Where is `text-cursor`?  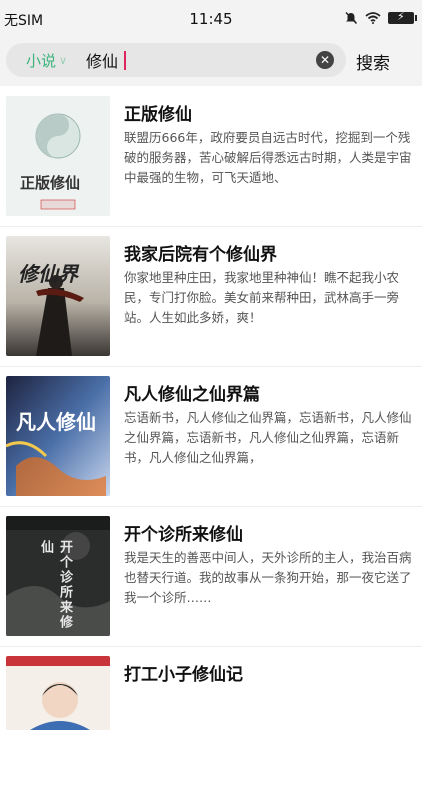
text-cursor is located at coordinates (125, 60).